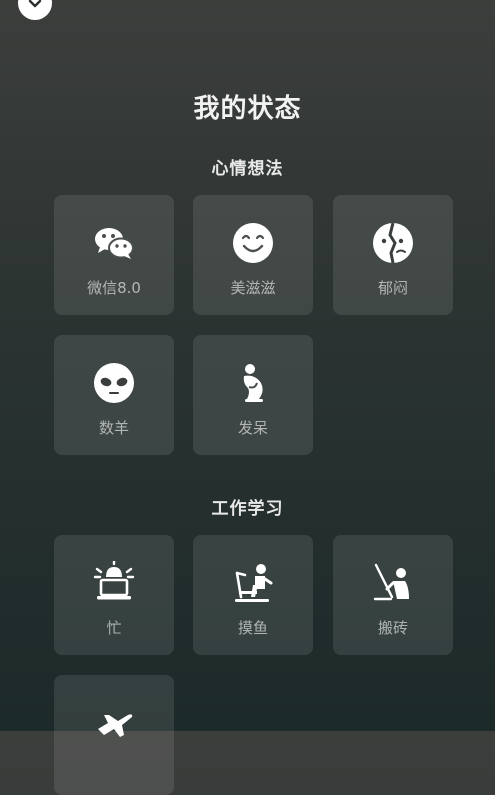  Describe the element at coordinates (393, 243) in the screenshot. I see `gloomy-face-icon` at that location.